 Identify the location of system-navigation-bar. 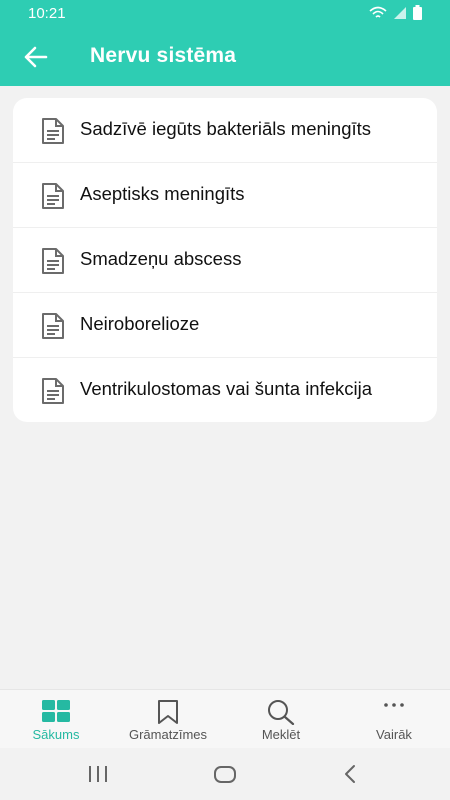
(225, 774).